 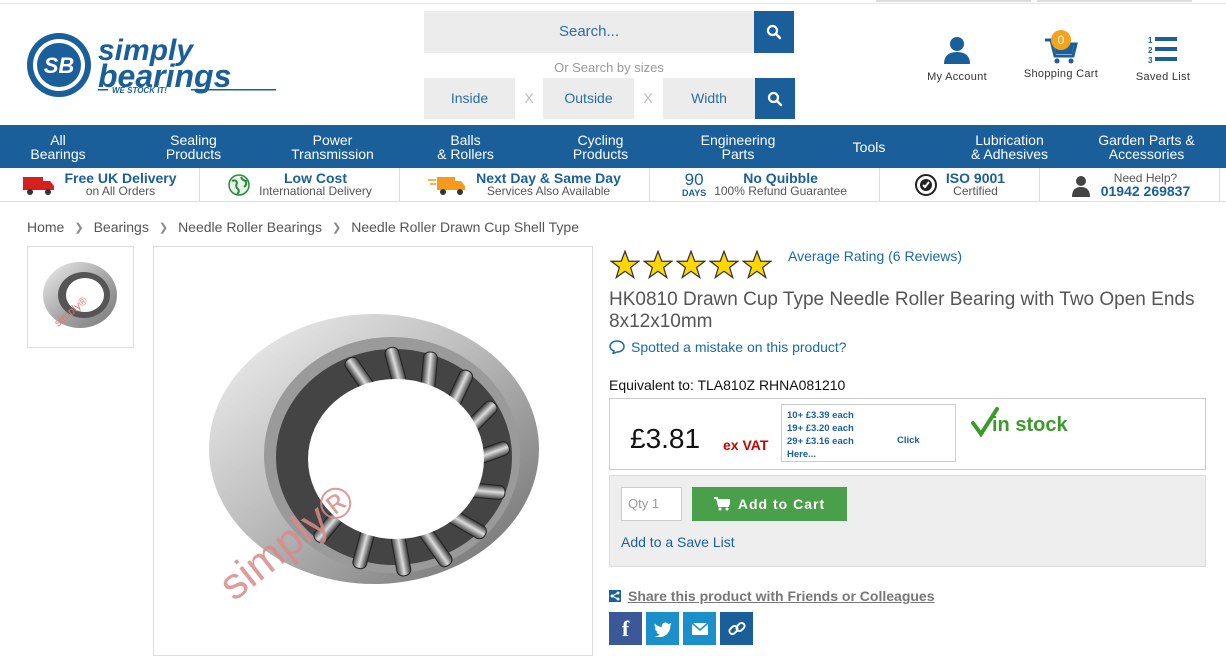 I want to click on nav-garden-parts: Garden Parts & Accessories, so click(x=1146, y=146).